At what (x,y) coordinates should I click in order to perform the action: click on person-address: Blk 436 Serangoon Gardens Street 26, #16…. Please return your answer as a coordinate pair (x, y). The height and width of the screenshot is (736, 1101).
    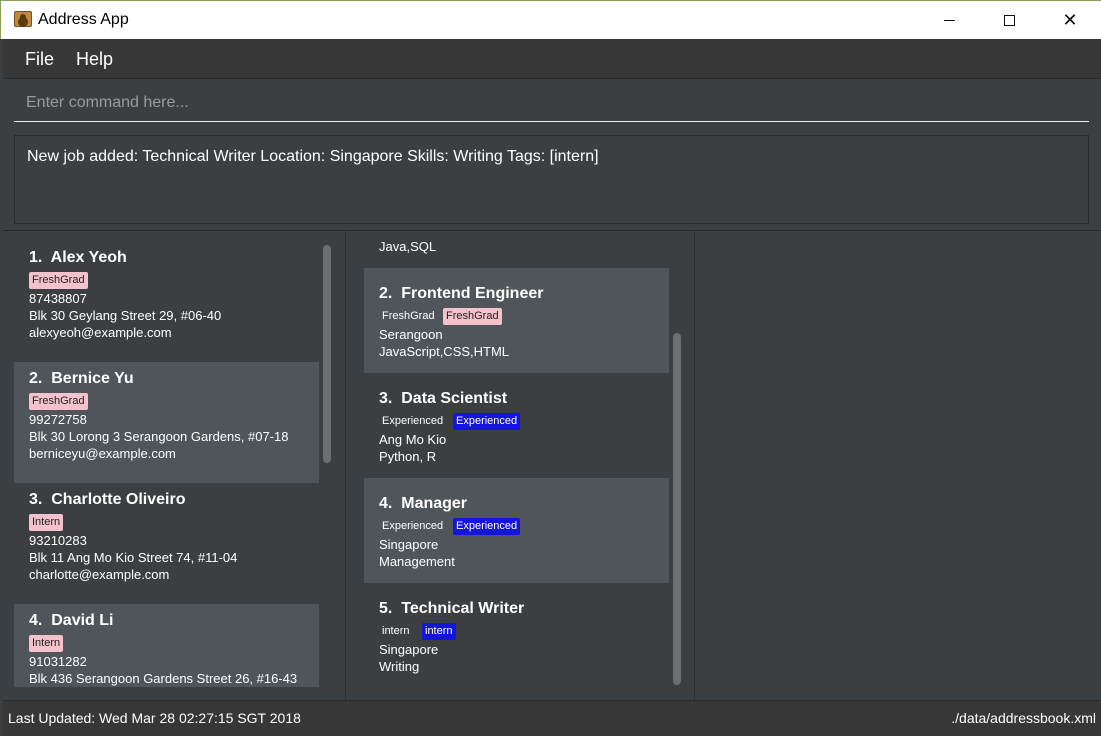
    Looking at the image, I should click on (163, 678).